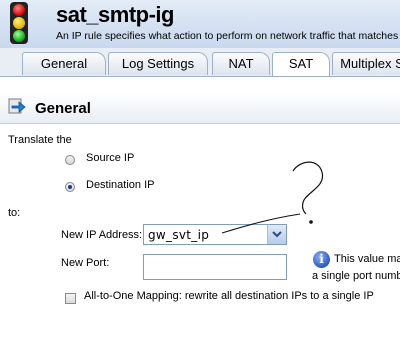 The height and width of the screenshot is (340, 400). Describe the element at coordinates (115, 14) in the screenshot. I see `page-title: sat_smtp-ig` at that location.